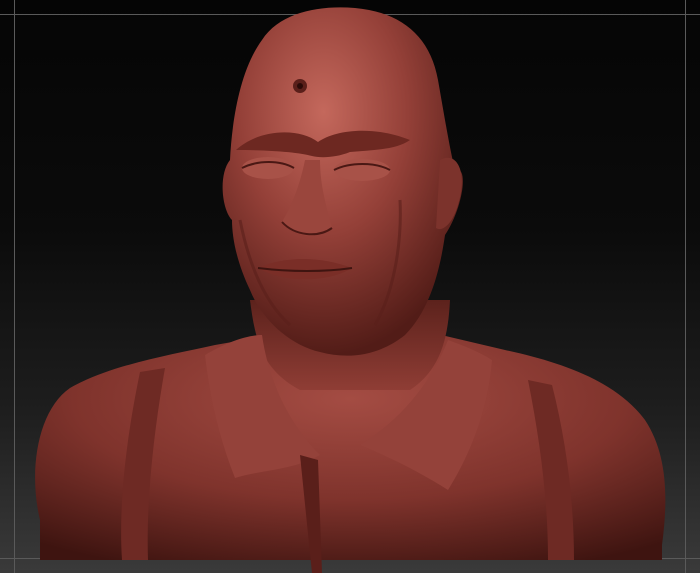  Describe the element at coordinates (449, 193) in the screenshot. I see `ear` at that location.